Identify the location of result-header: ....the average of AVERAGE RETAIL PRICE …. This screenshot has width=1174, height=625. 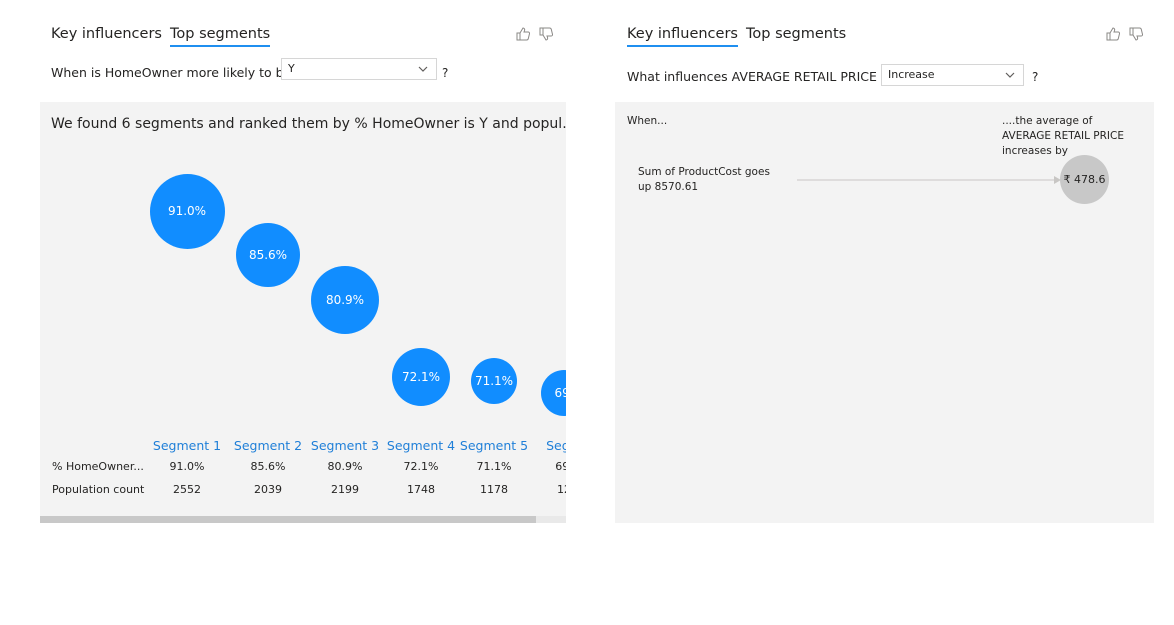
(1063, 136).